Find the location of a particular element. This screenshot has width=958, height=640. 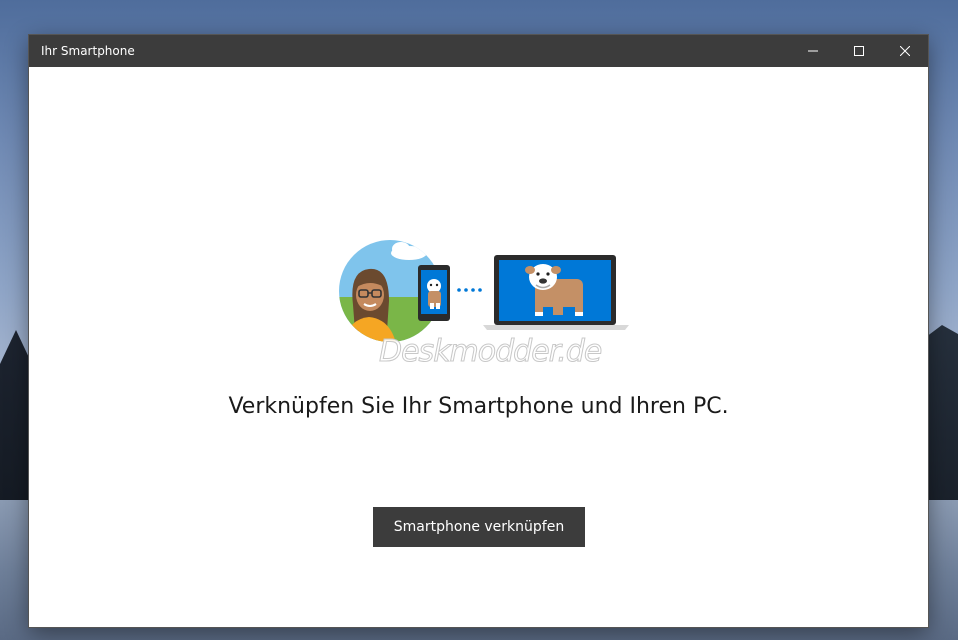

link-smartphone-button: Smartphone verknüpfen is located at coordinates (479, 527).